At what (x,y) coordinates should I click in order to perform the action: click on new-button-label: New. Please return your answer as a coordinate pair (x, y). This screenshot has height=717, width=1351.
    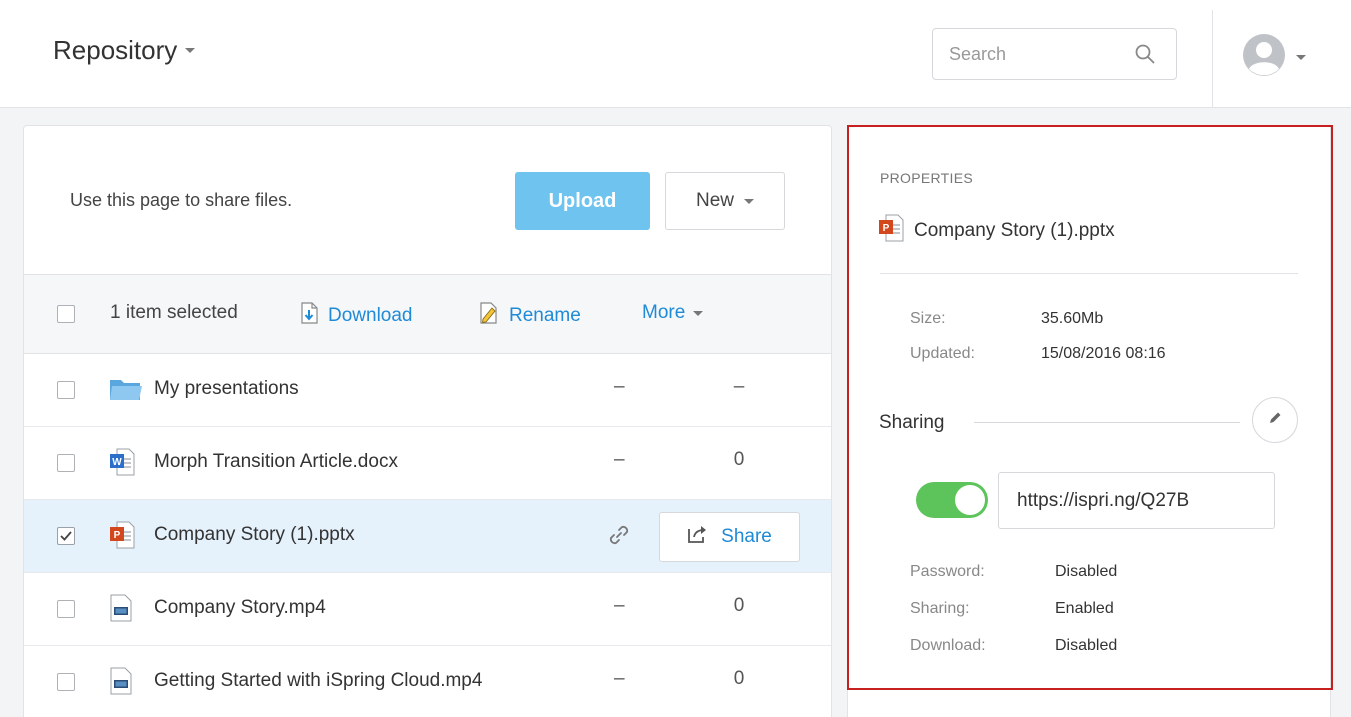
    Looking at the image, I should click on (714, 200).